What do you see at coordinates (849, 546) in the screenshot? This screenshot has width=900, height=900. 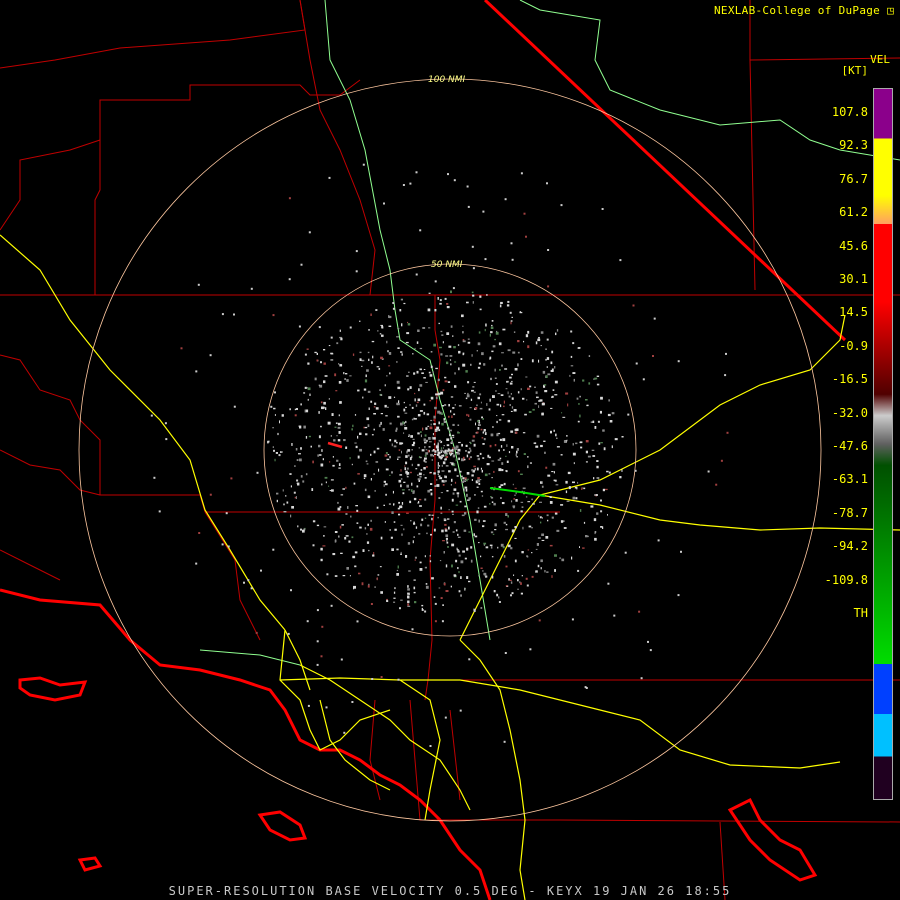 I see `legend-tick: -94.2` at bounding box center [849, 546].